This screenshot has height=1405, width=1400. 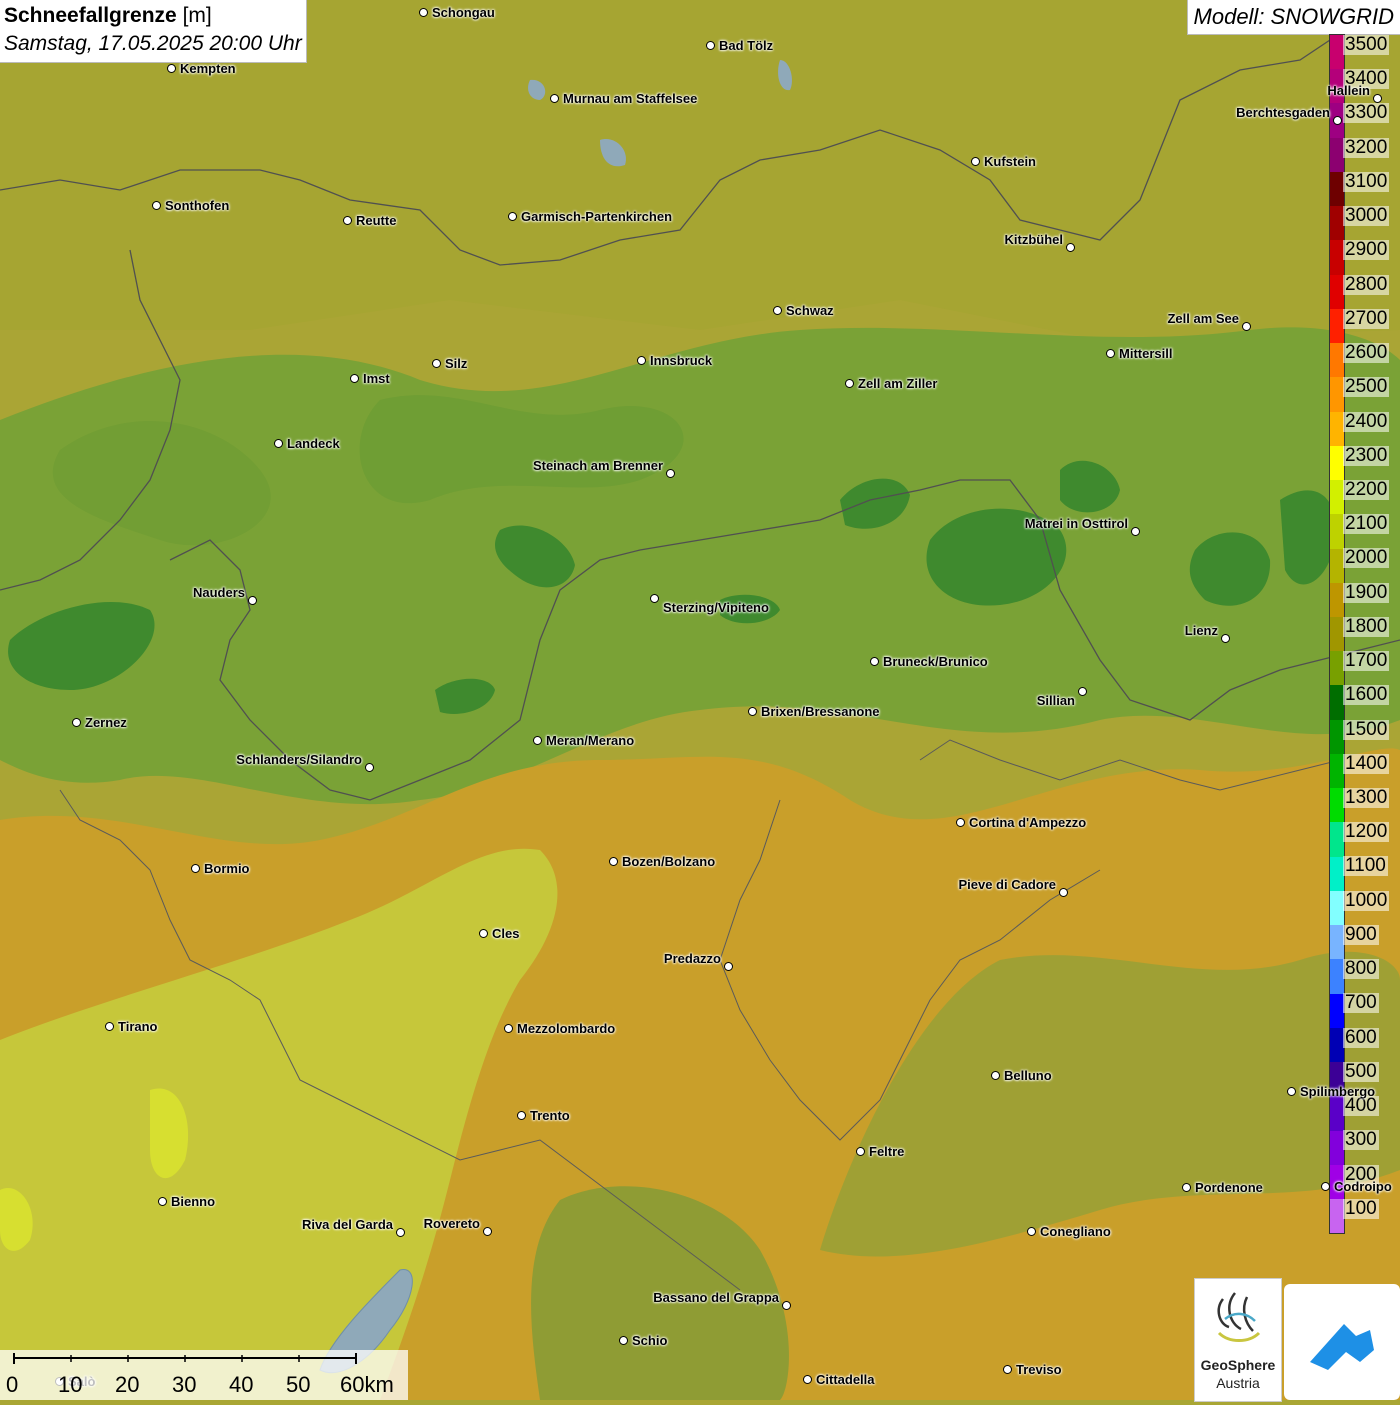 I want to click on city-label: Hallein, so click(x=1348, y=90).